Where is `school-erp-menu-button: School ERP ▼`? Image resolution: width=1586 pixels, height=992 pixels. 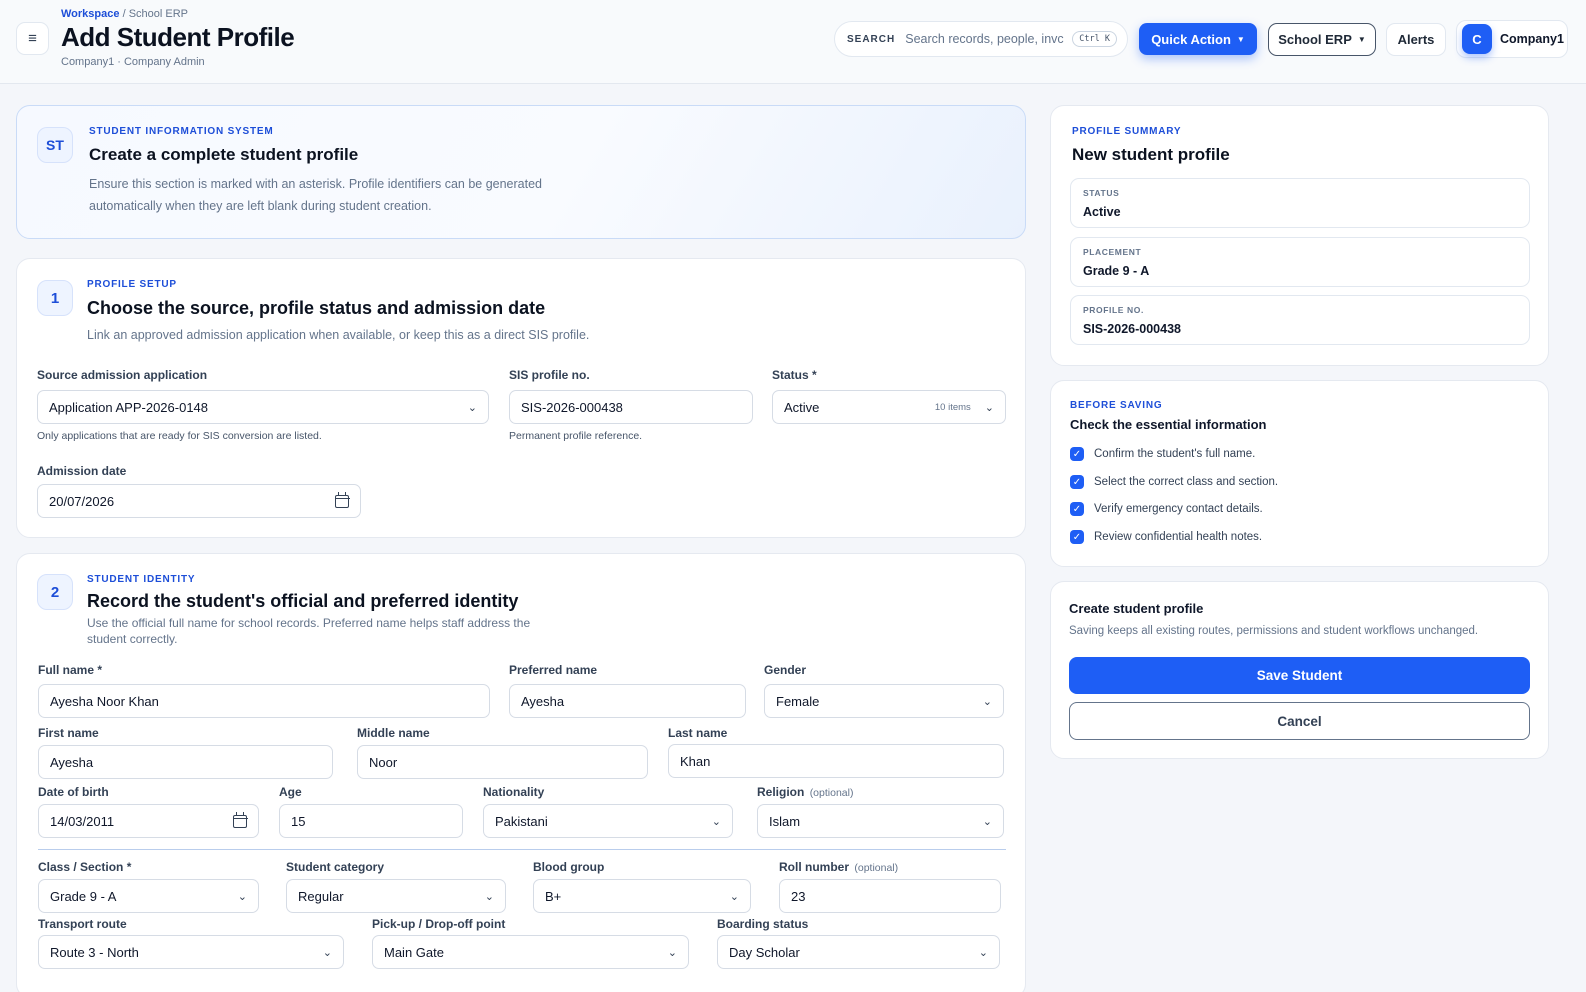 school-erp-menu-button: School ERP ▼ is located at coordinates (1322, 39).